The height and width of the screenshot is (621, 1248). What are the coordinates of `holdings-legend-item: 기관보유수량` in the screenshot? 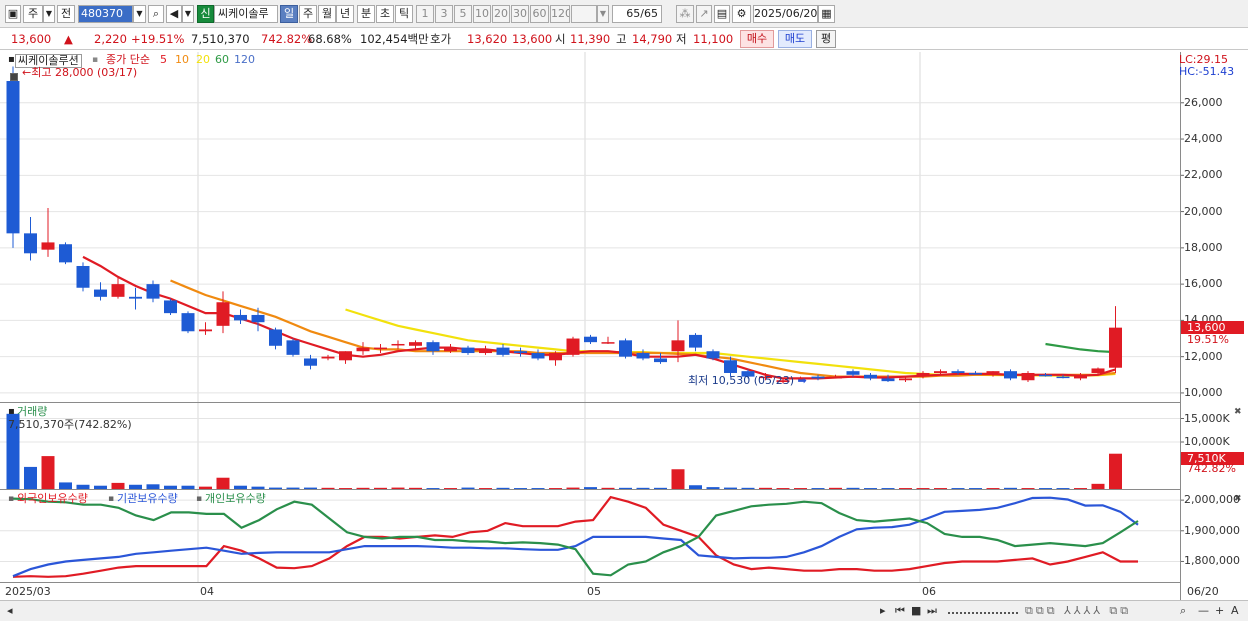 It's located at (147, 498).